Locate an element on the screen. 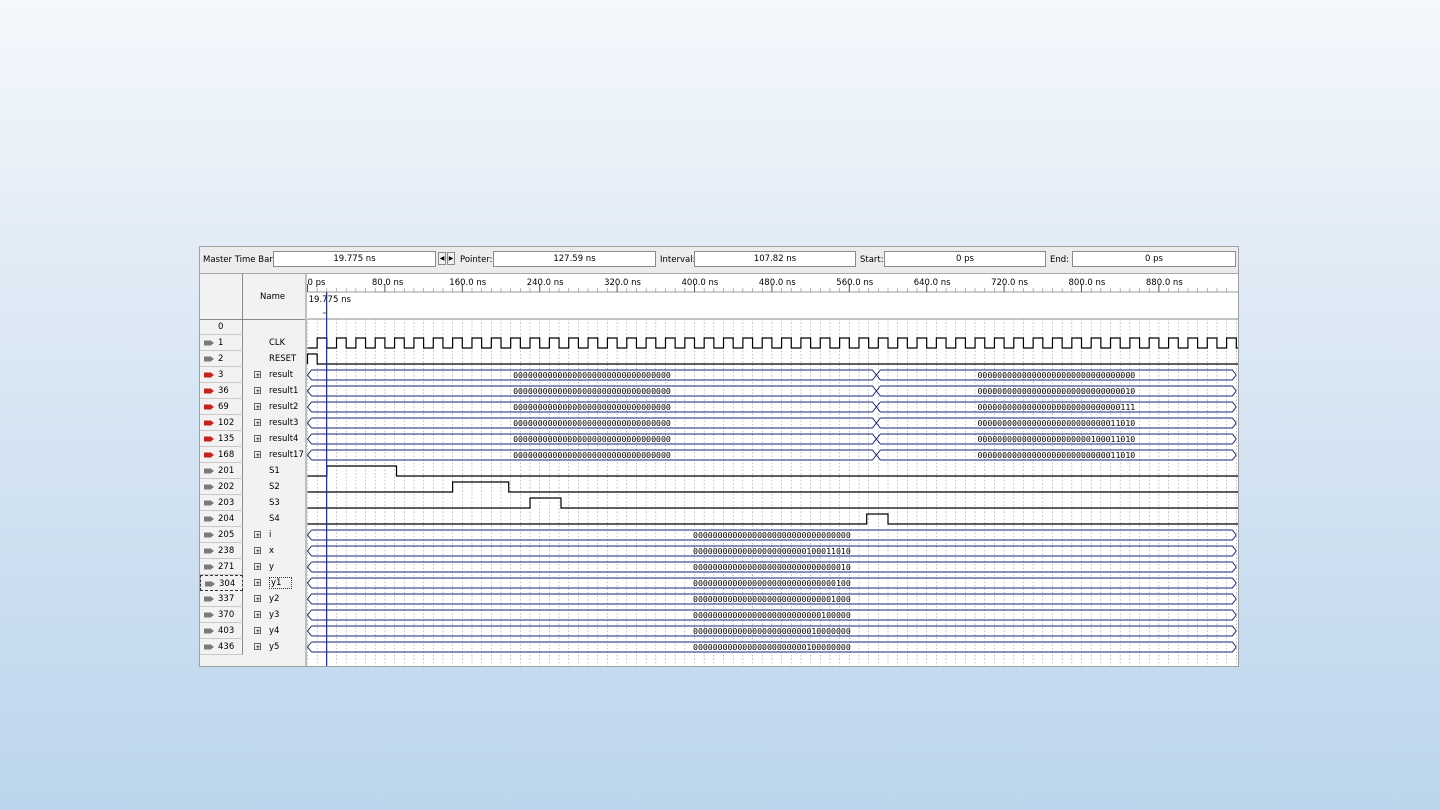 The image size is (1440, 810). bus-value-label: 00000000000000000000000000001000 is located at coordinates (772, 599).